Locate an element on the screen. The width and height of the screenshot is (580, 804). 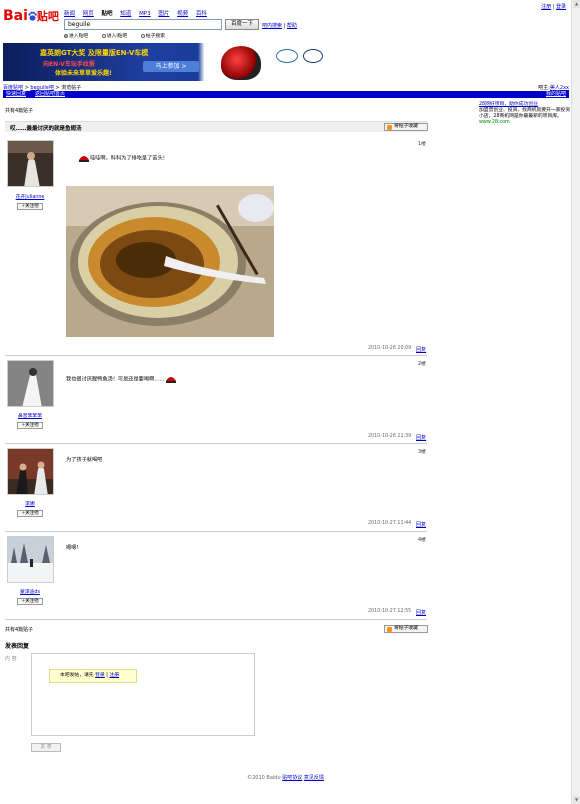
bar-home-link: 返回贴吧首页 is located at coordinates (50, 94).